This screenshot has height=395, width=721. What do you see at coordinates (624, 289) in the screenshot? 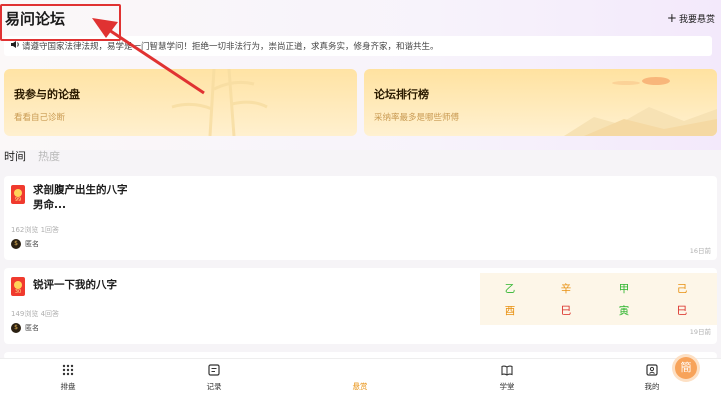
I see `bazi-stem: 甲` at bounding box center [624, 289].